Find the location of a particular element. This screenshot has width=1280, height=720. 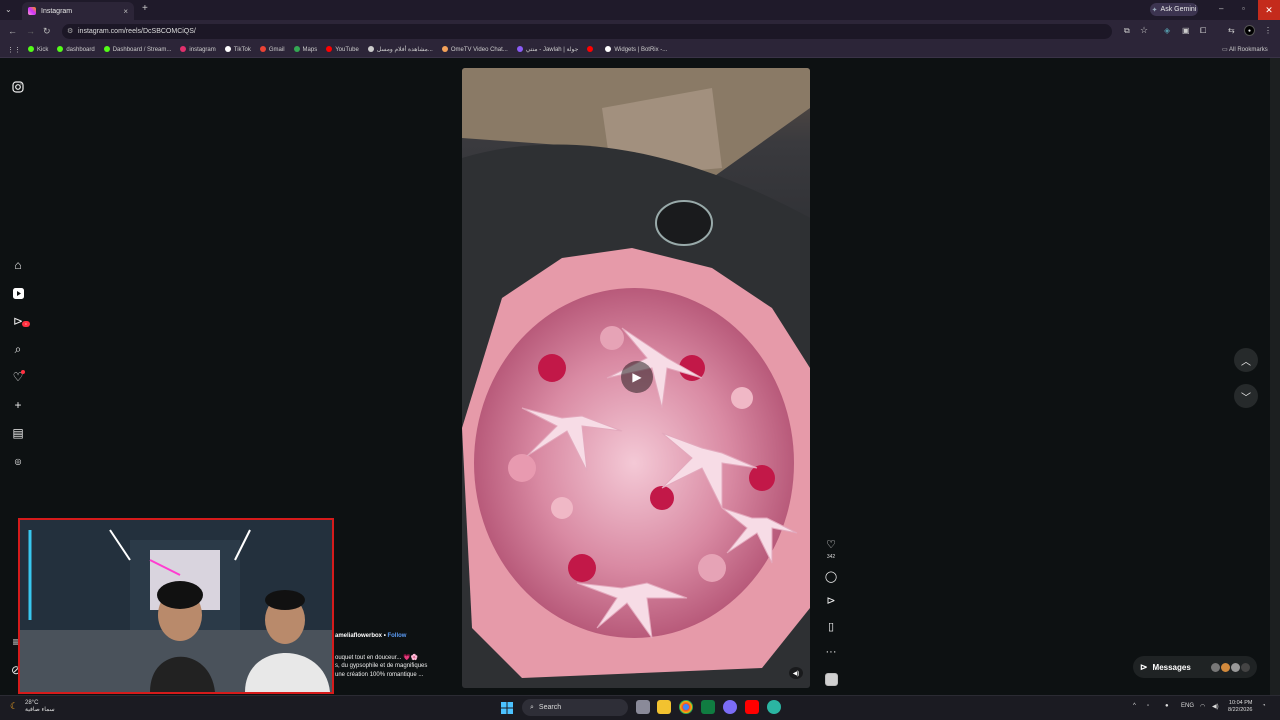

follow-button: Follow is located at coordinates (396, 636).